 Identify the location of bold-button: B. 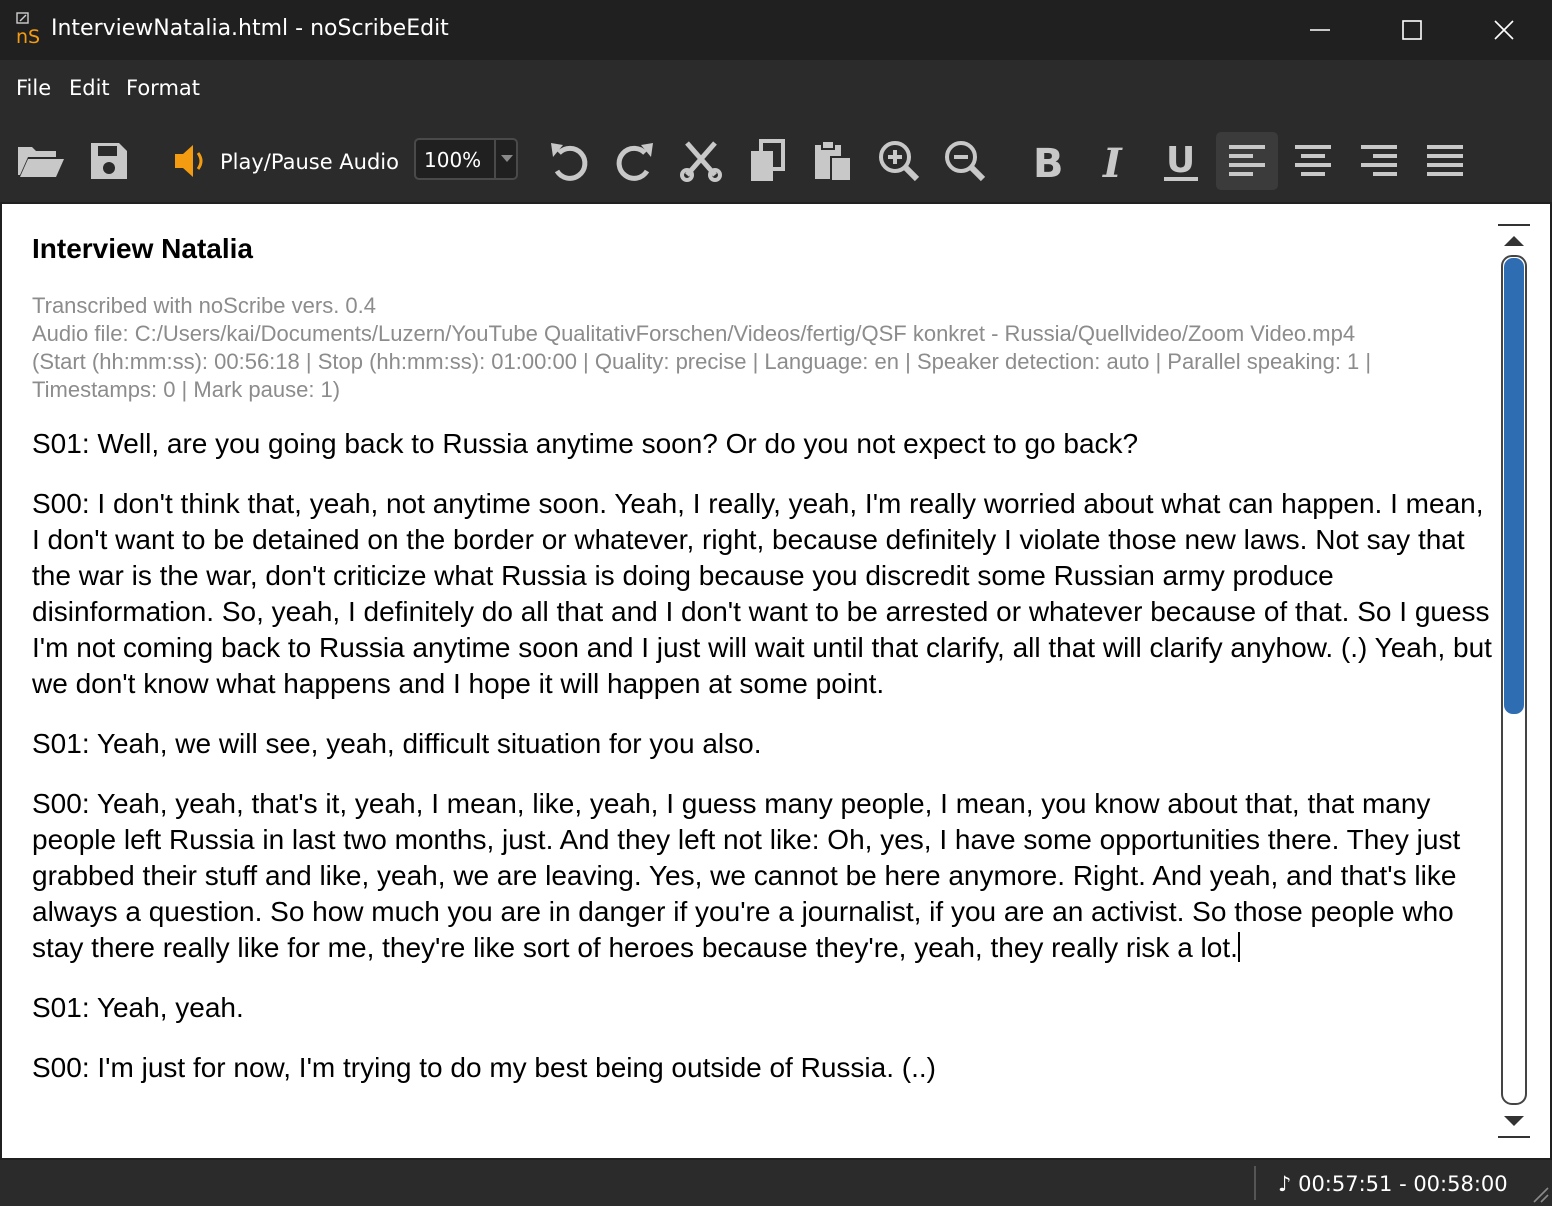
(1049, 161).